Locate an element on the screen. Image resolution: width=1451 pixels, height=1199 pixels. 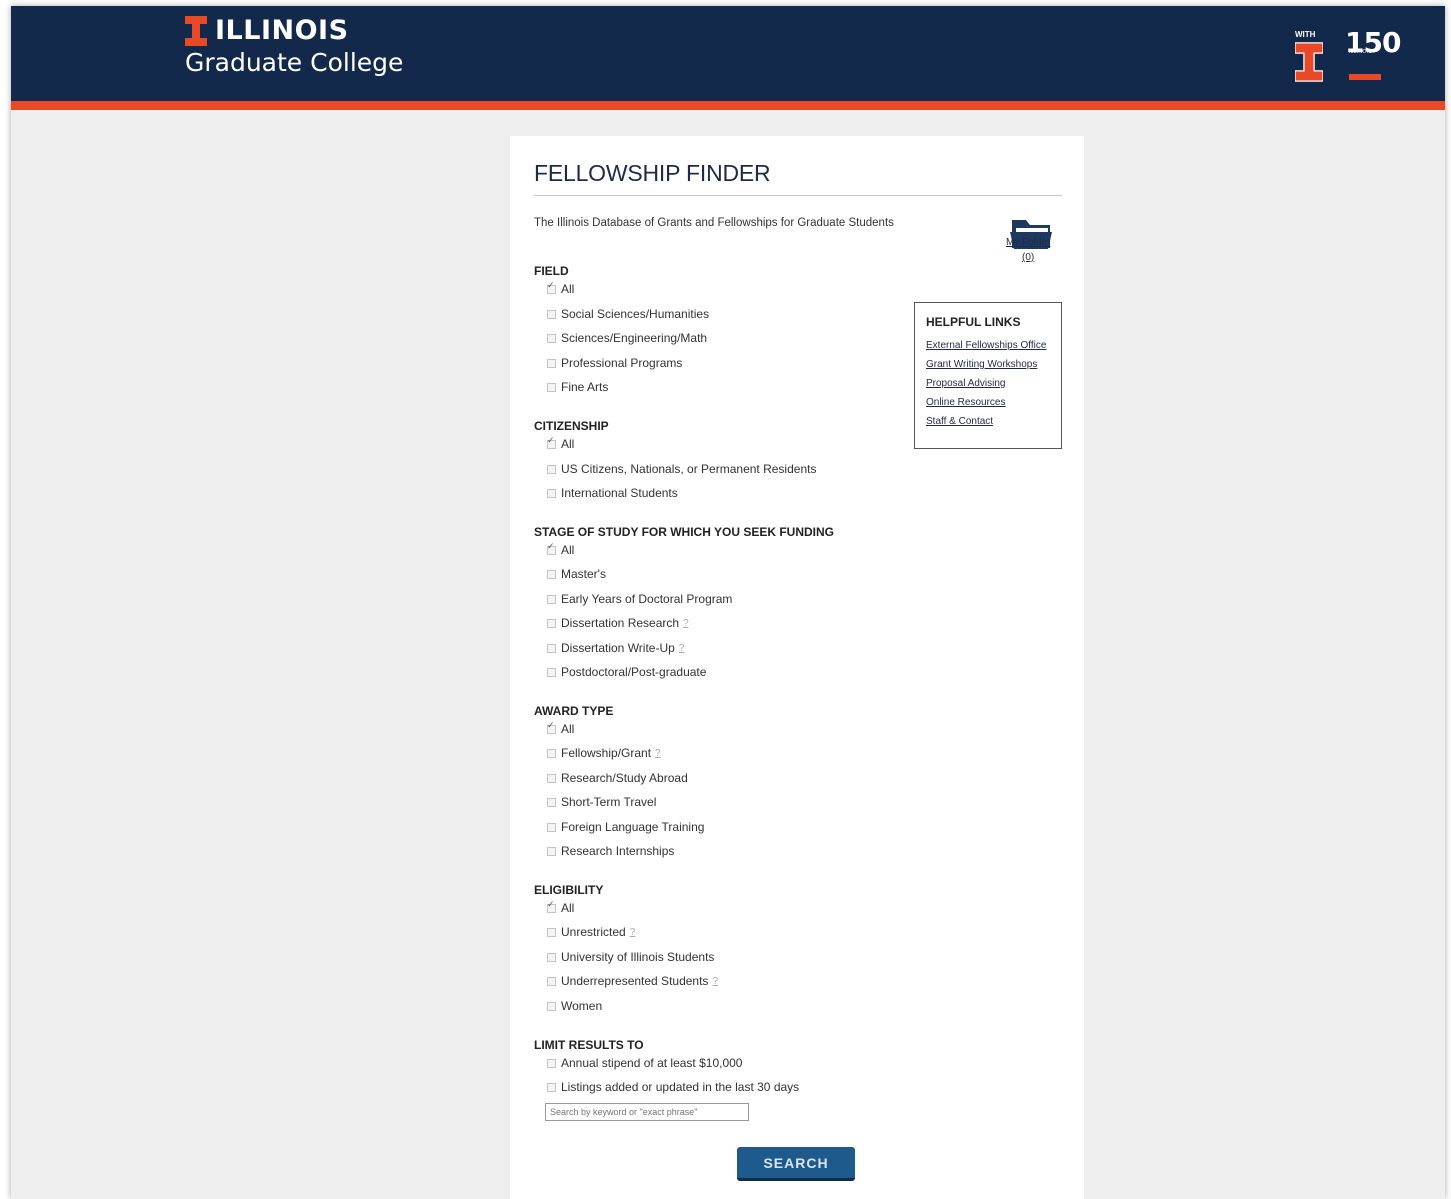
checkbox-option: Underrepresented Students? is located at coordinates (632, 981).